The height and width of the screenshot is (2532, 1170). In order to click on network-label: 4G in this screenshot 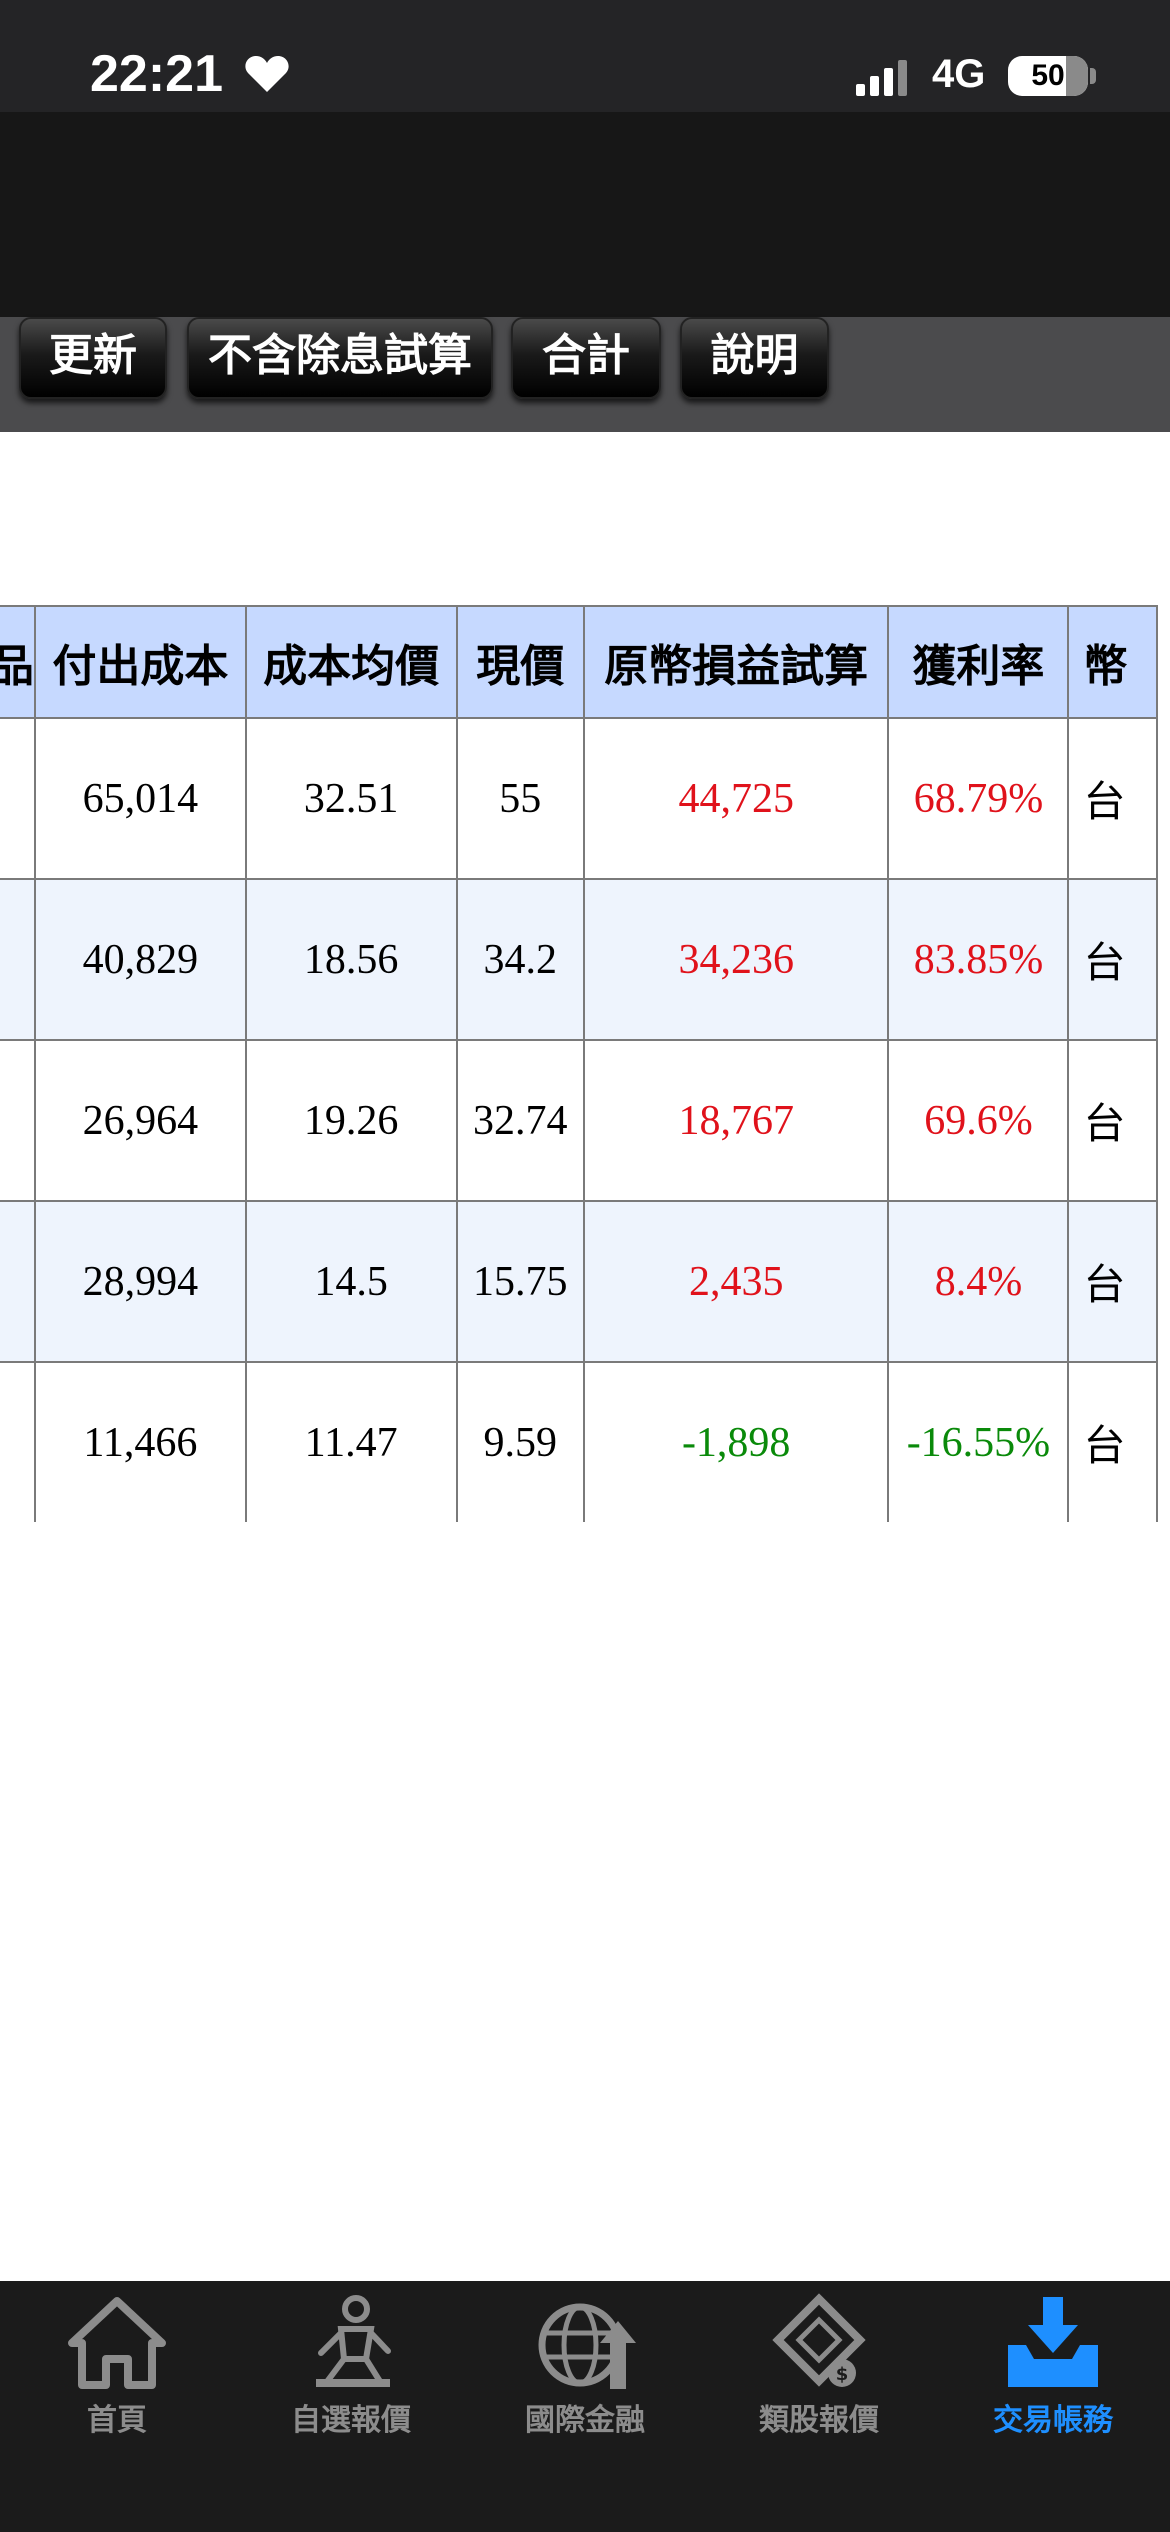, I will do `click(959, 74)`.